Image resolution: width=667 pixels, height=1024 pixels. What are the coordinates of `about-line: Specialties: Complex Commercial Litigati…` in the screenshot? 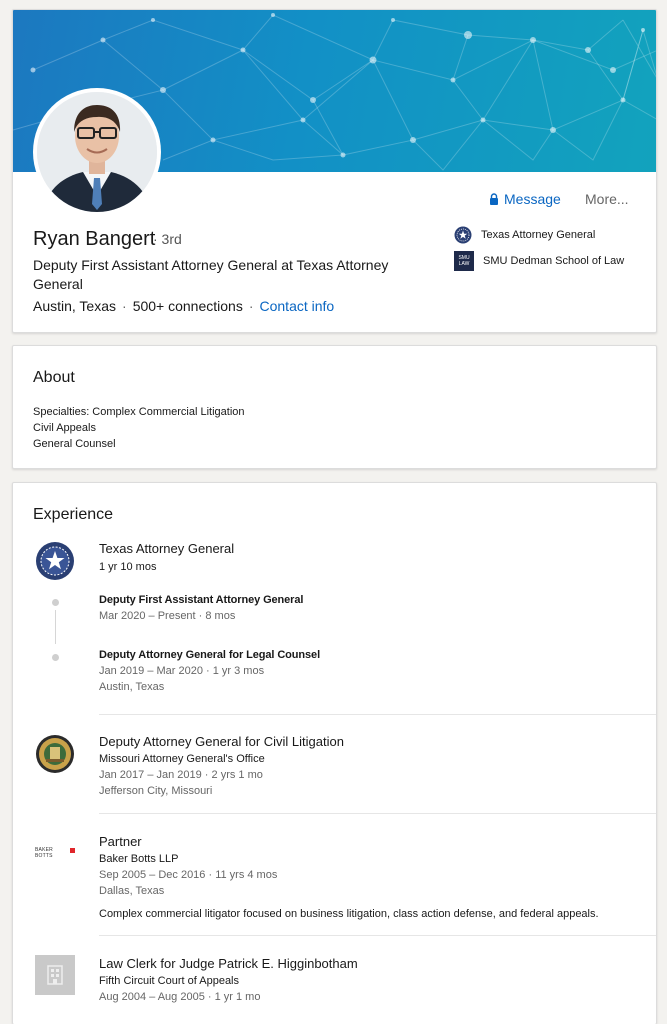 It's located at (139, 412).